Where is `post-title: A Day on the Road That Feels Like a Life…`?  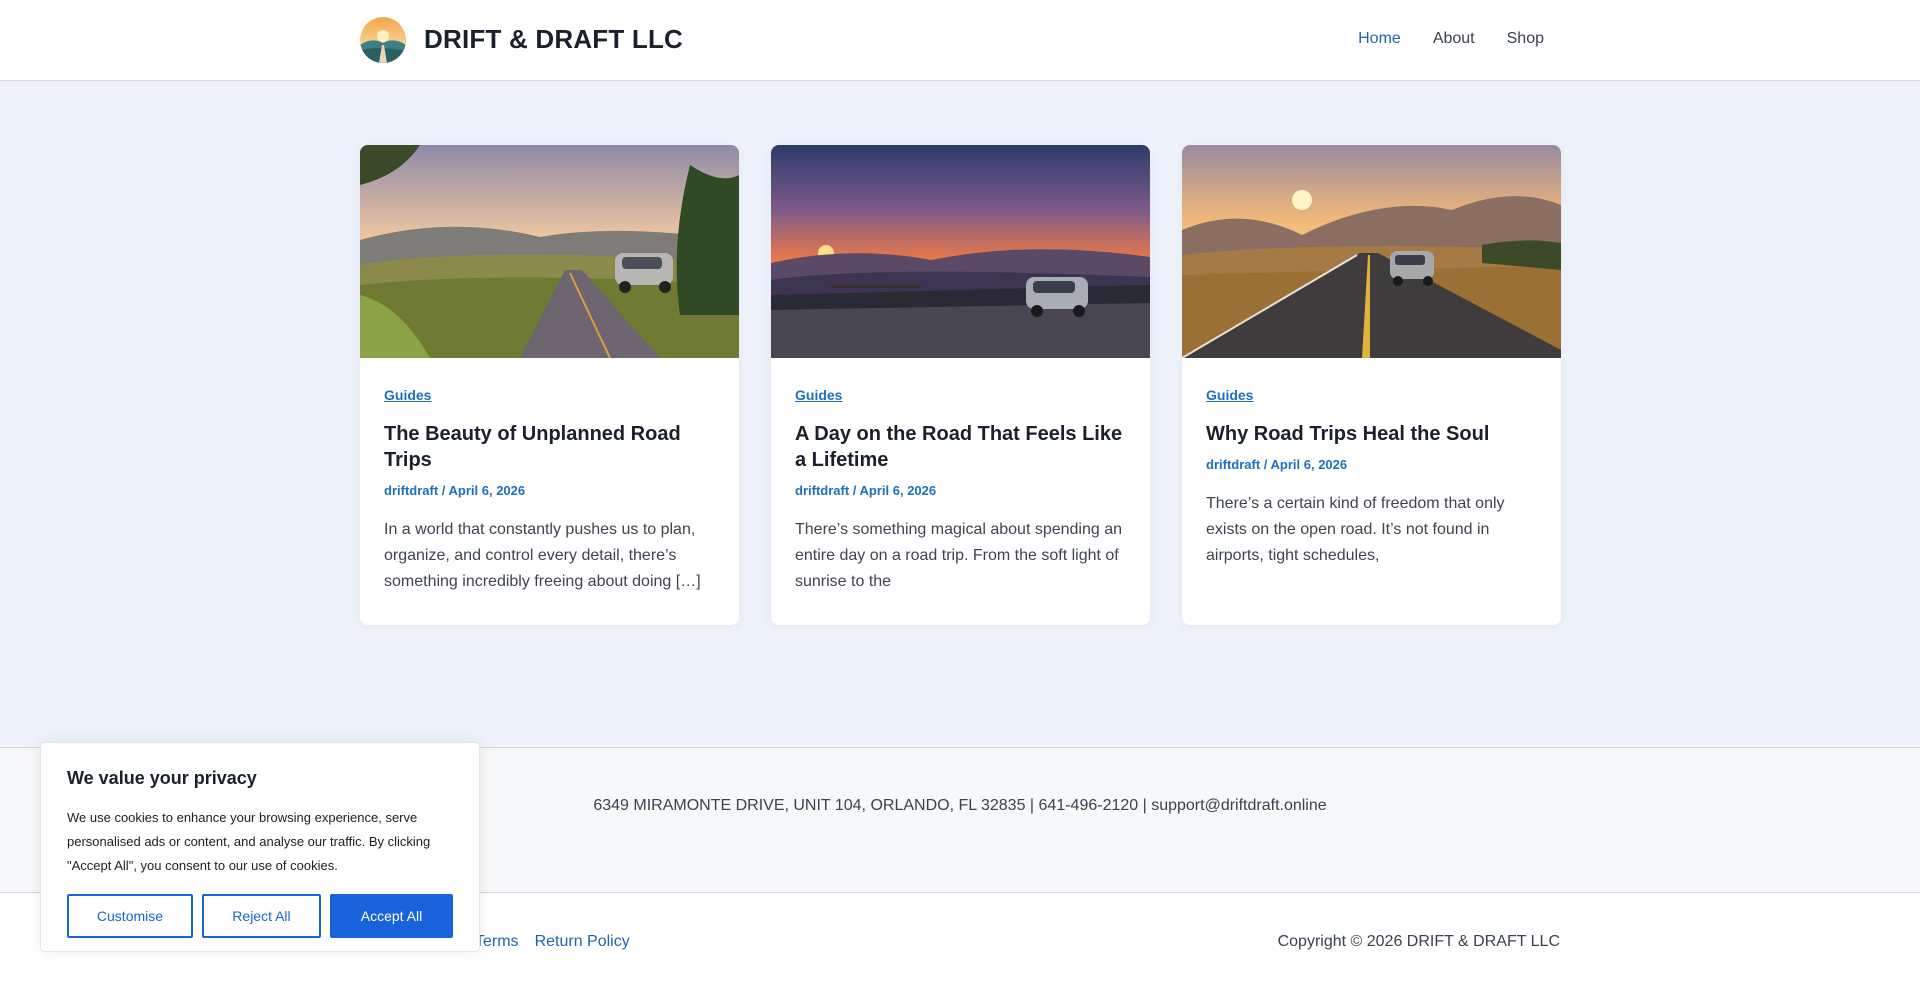
post-title: A Day on the Road That Feels Like a Life… is located at coordinates (960, 447).